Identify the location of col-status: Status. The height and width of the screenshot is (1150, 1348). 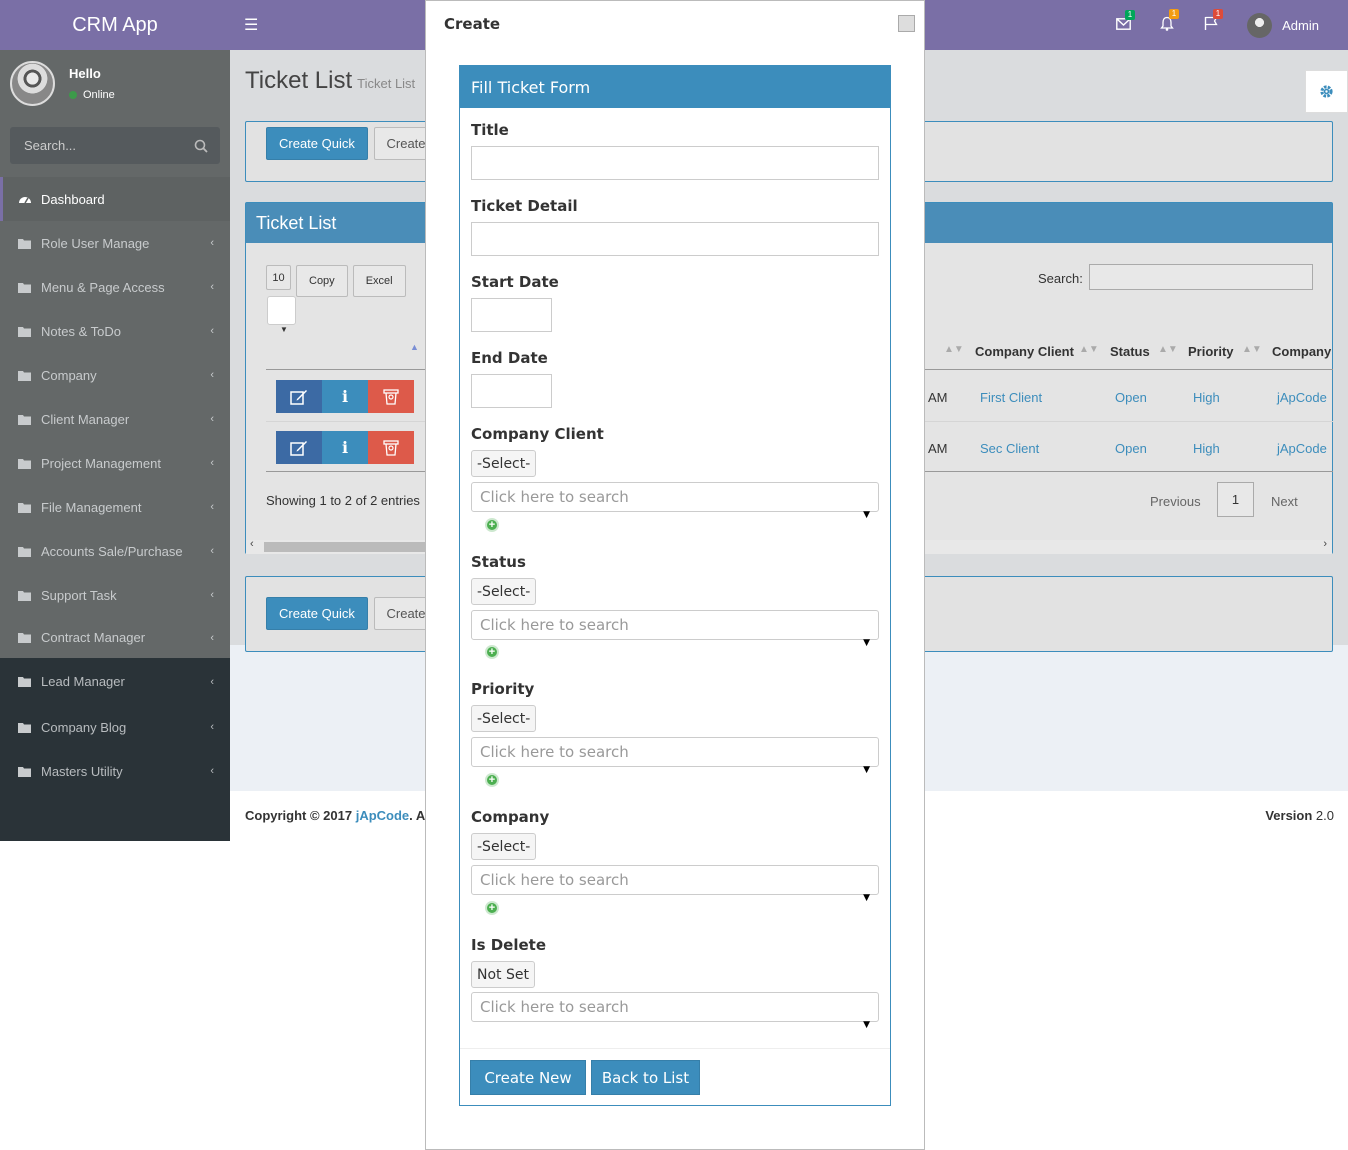
(1130, 351).